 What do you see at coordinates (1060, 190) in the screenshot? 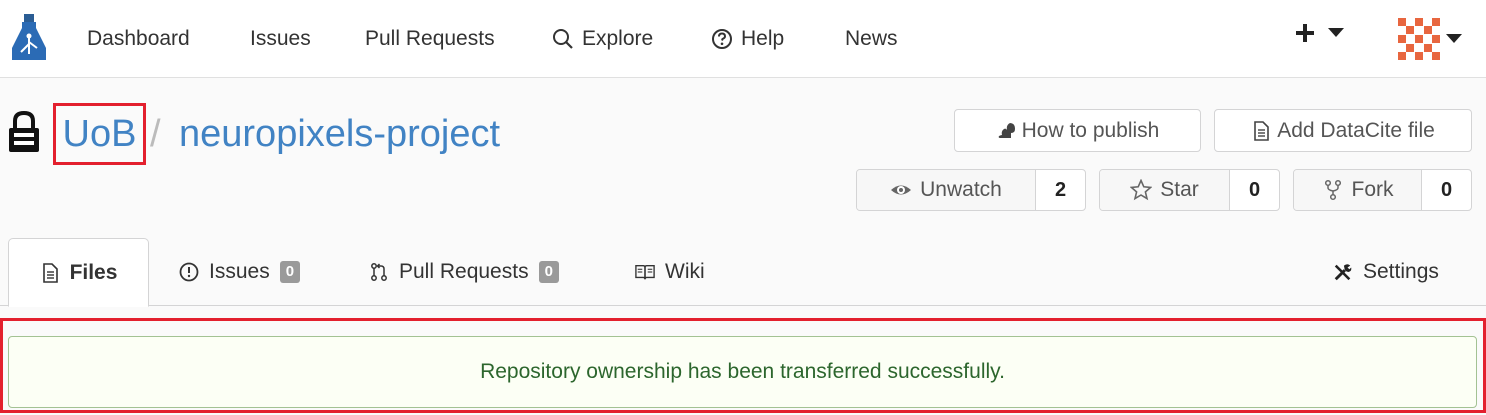
I see `watchers-count: 2` at bounding box center [1060, 190].